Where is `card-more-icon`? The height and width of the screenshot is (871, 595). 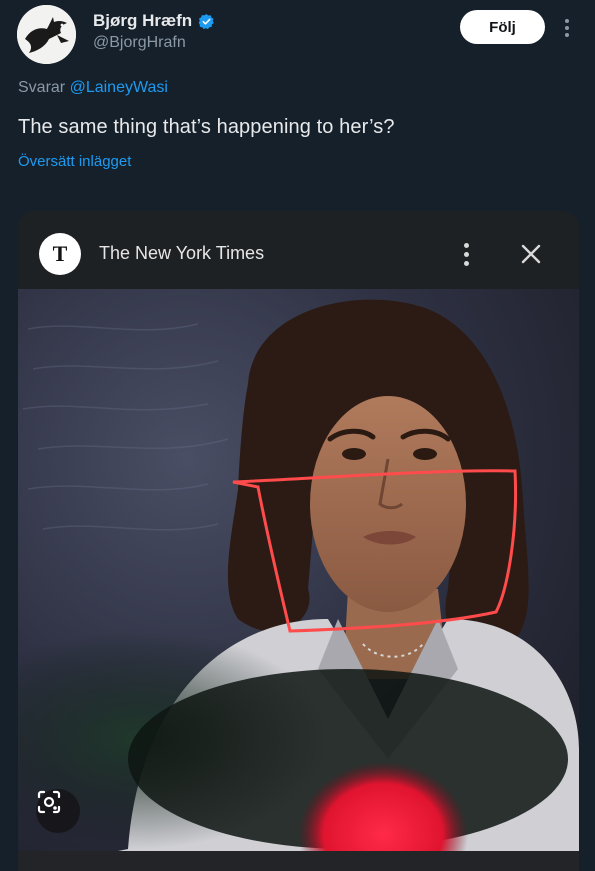
card-more-icon is located at coordinates (466, 254).